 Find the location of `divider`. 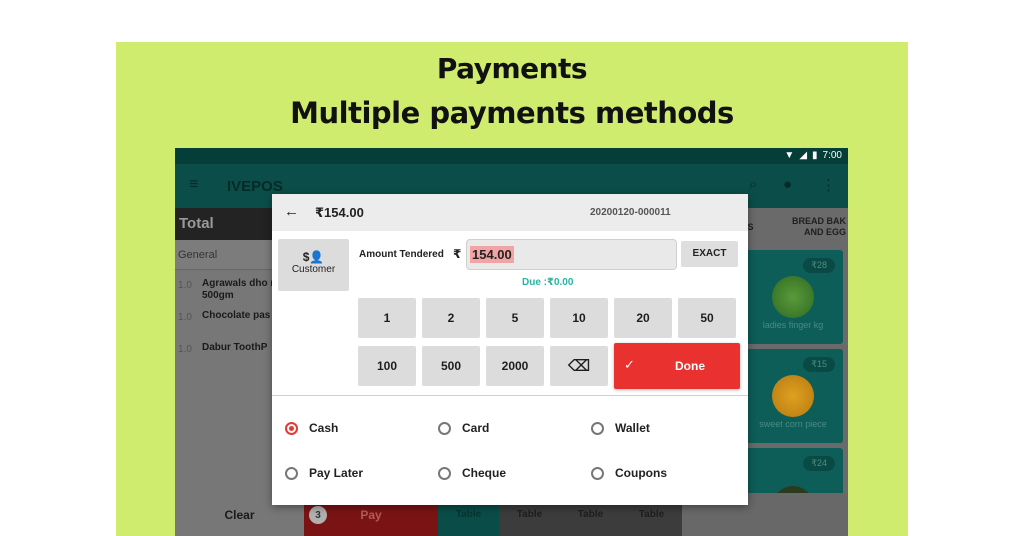

divider is located at coordinates (510, 395).